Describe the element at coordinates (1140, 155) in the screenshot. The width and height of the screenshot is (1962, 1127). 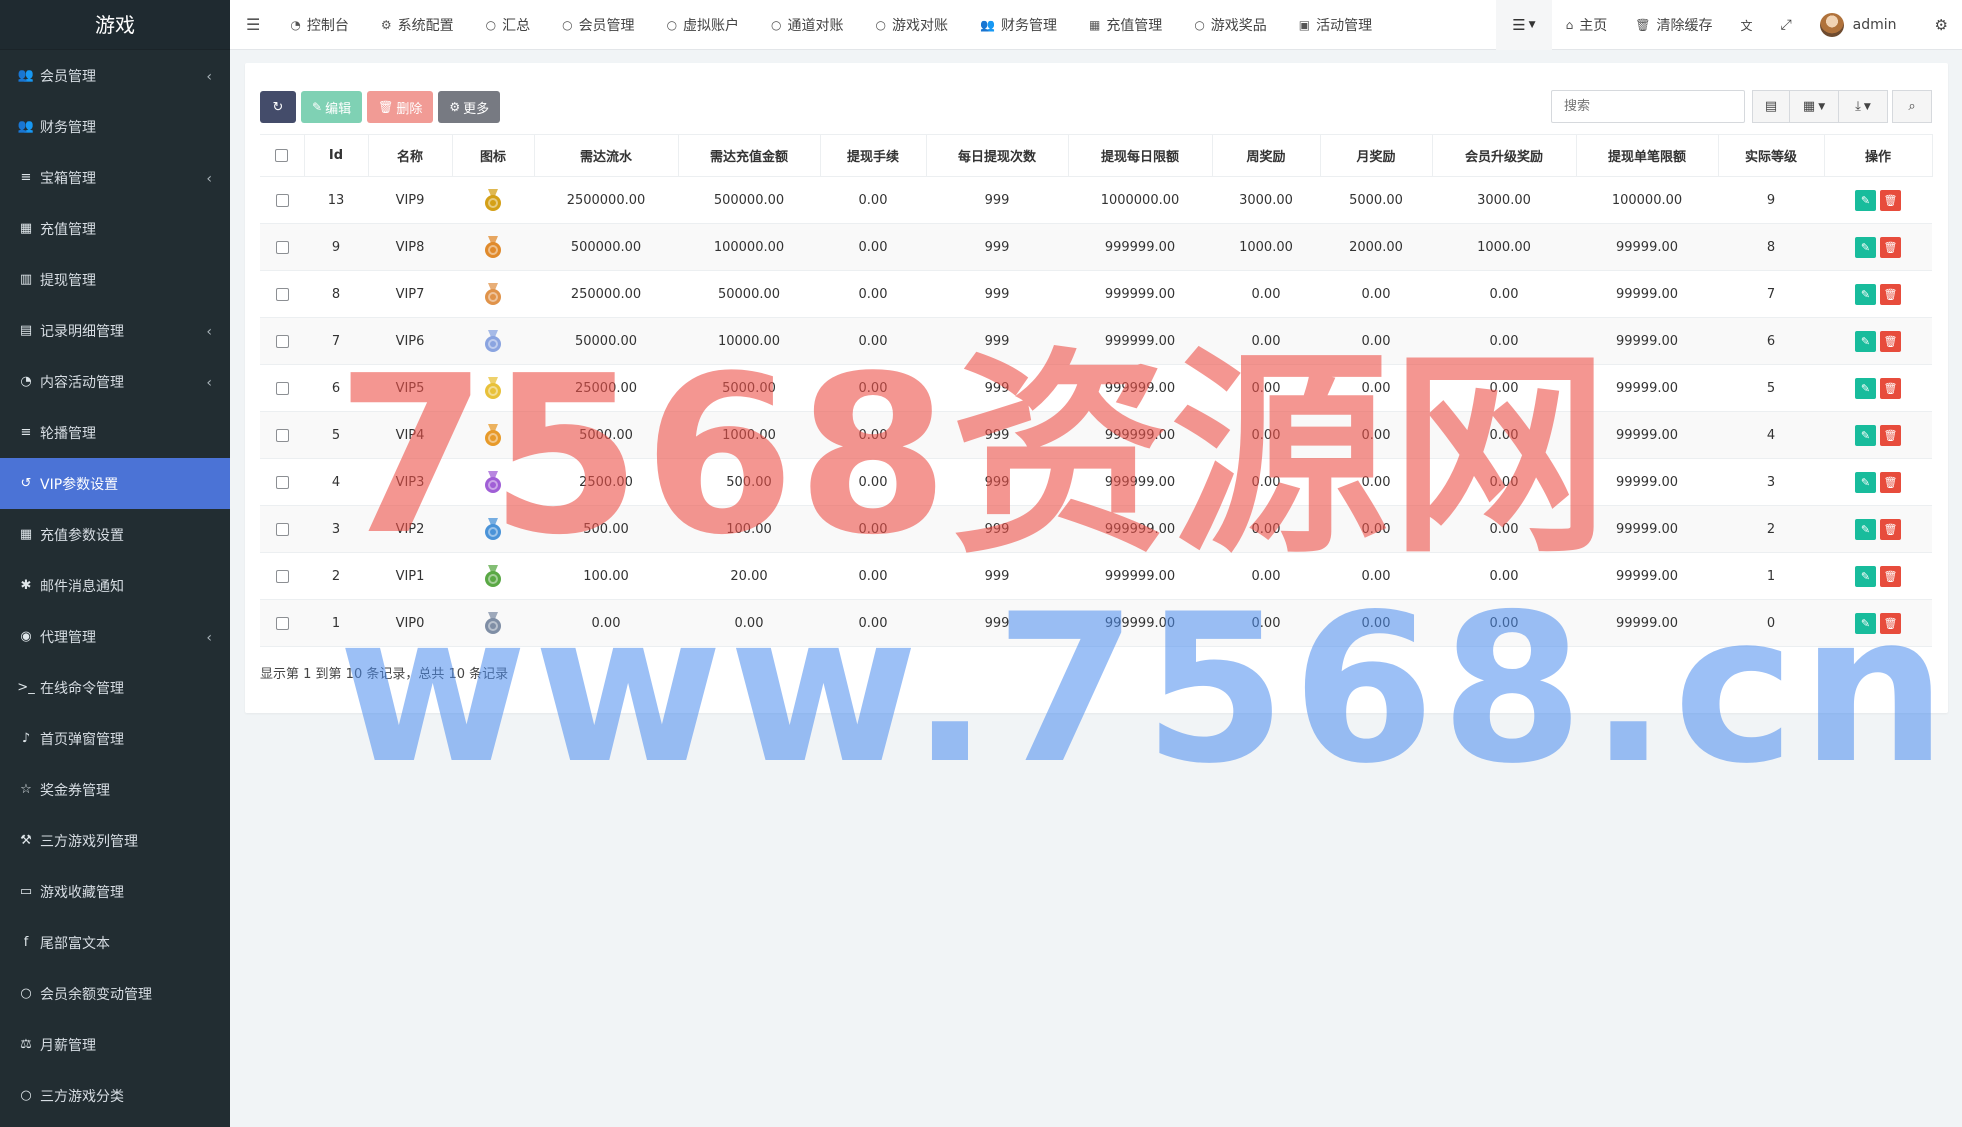
I see `column-header: 提现每日限额` at that location.